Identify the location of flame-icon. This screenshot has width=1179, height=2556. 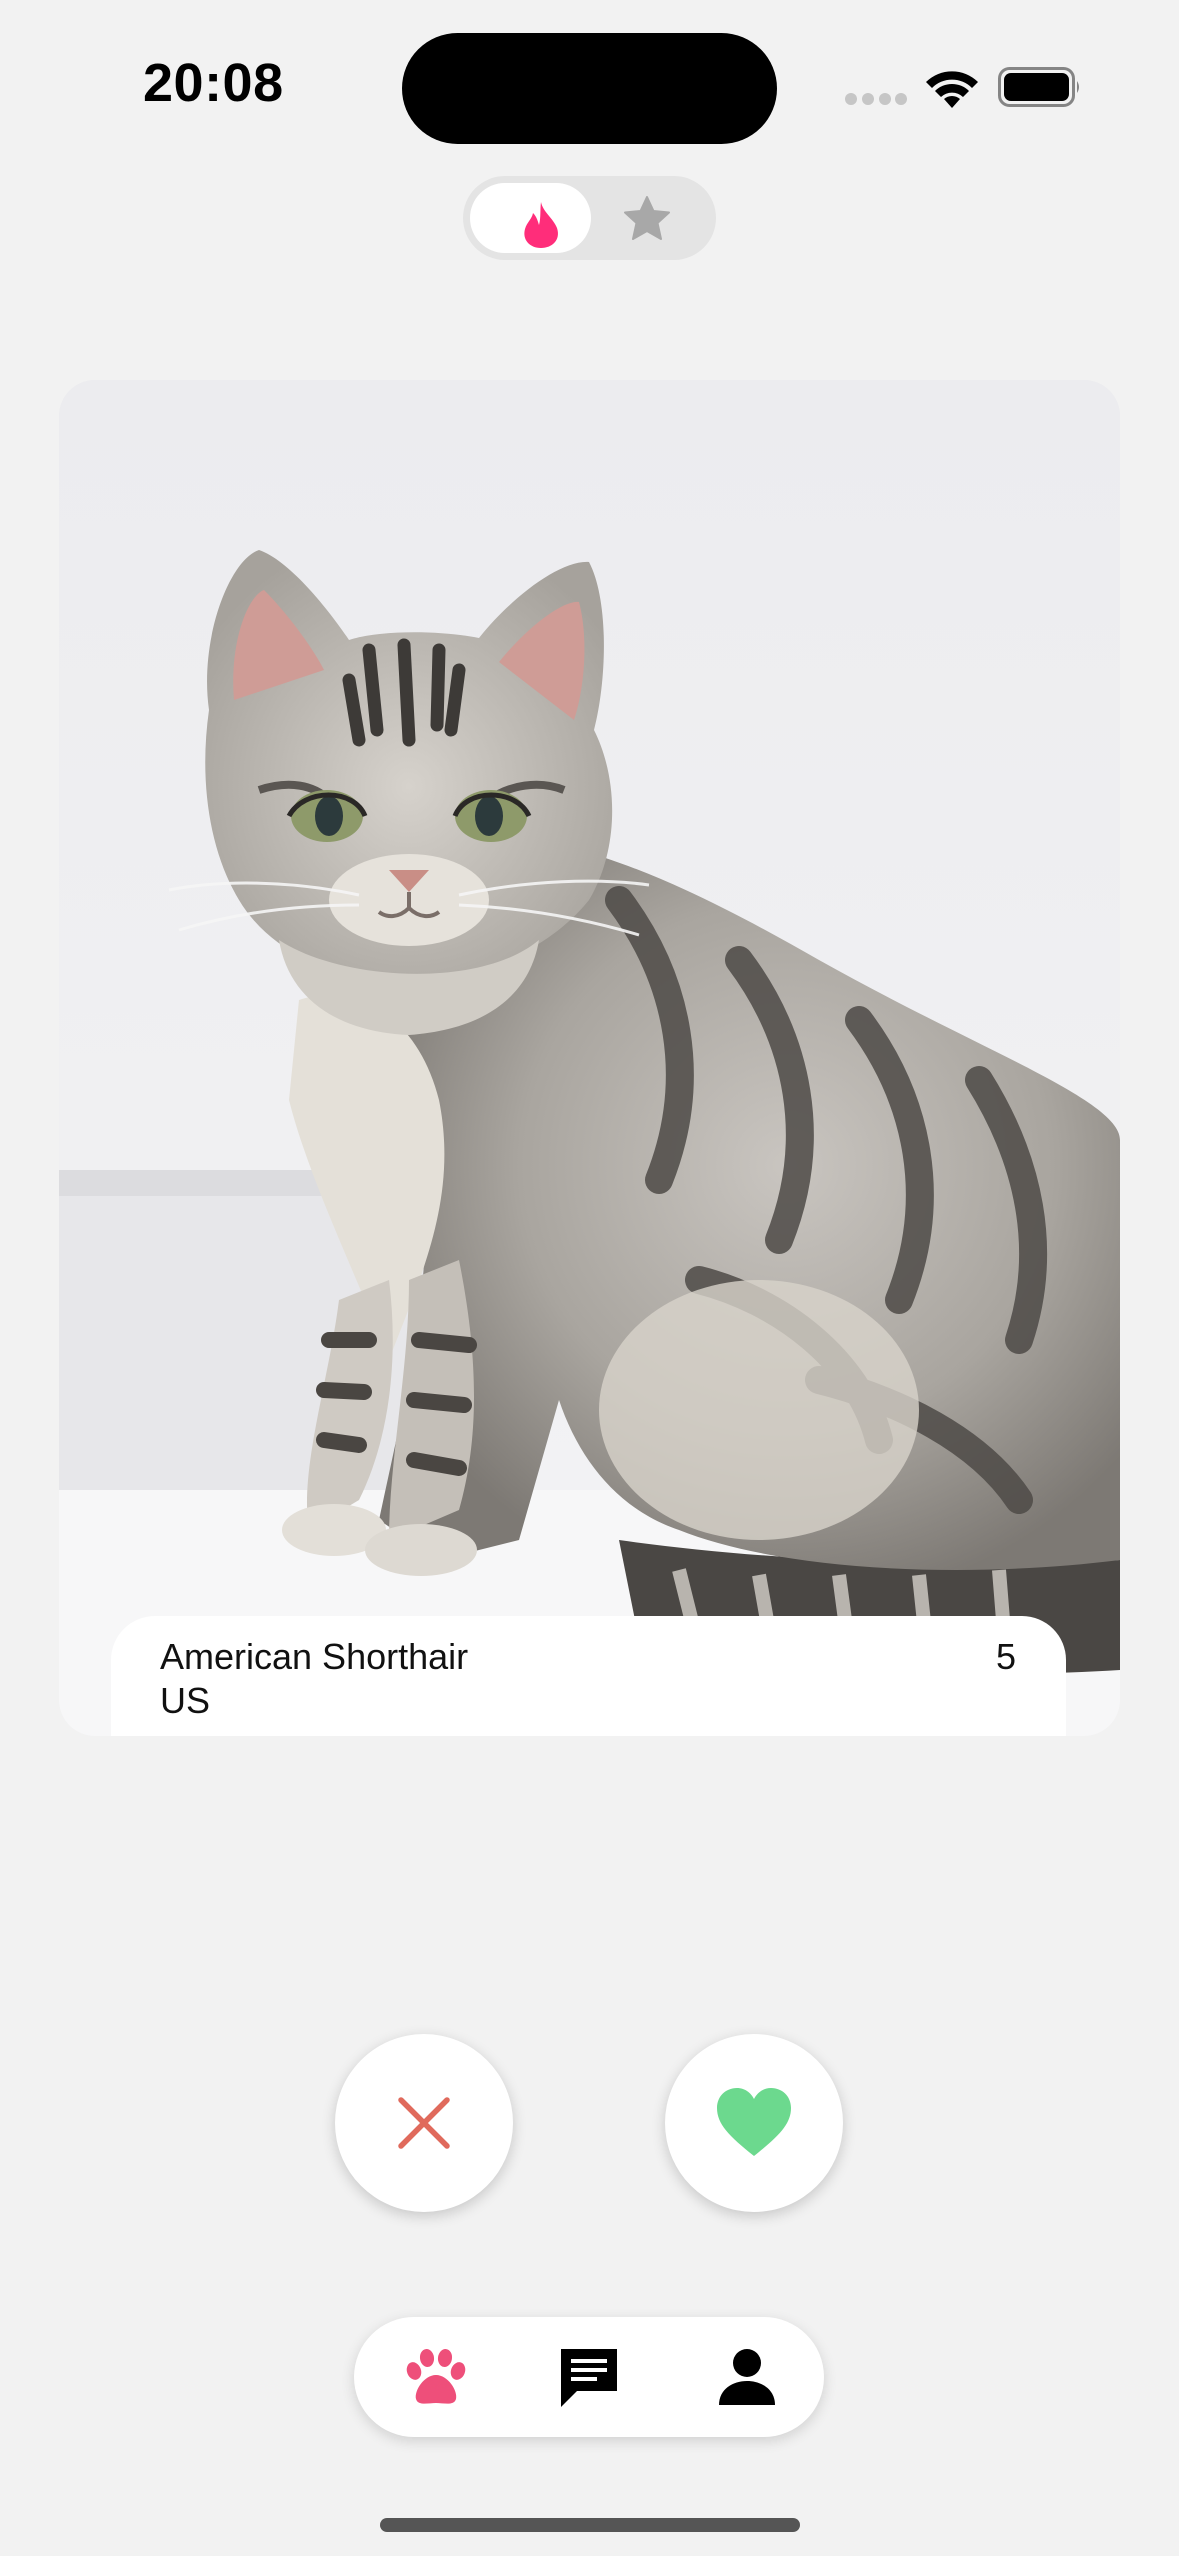
(541, 225).